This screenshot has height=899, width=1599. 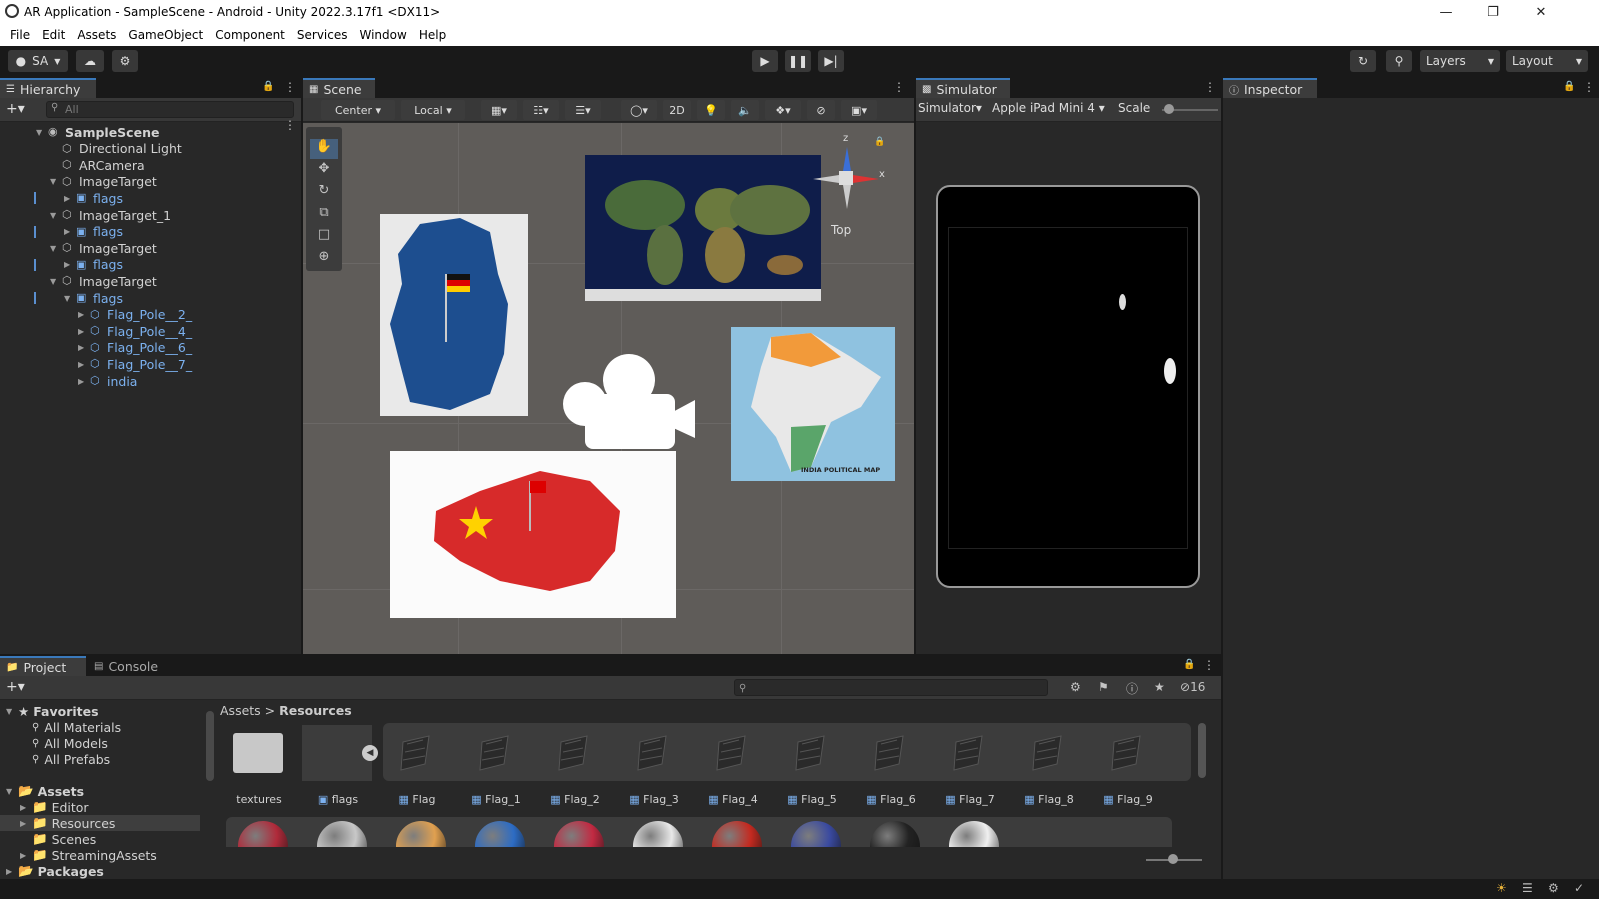 I want to click on menu-services: Services, so click(x=322, y=35).